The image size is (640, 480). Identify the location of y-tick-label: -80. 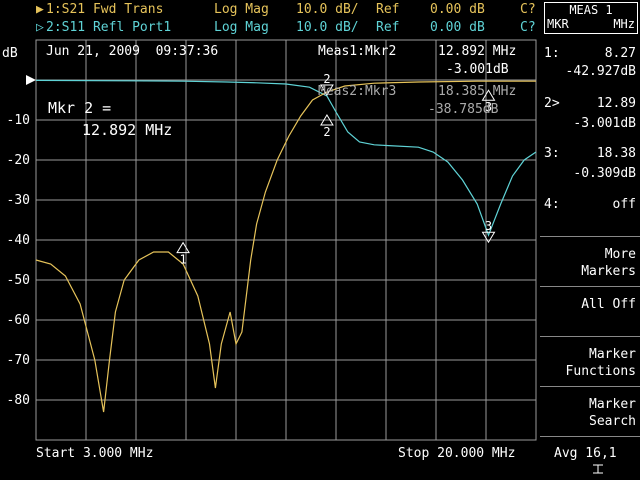
(18, 400).